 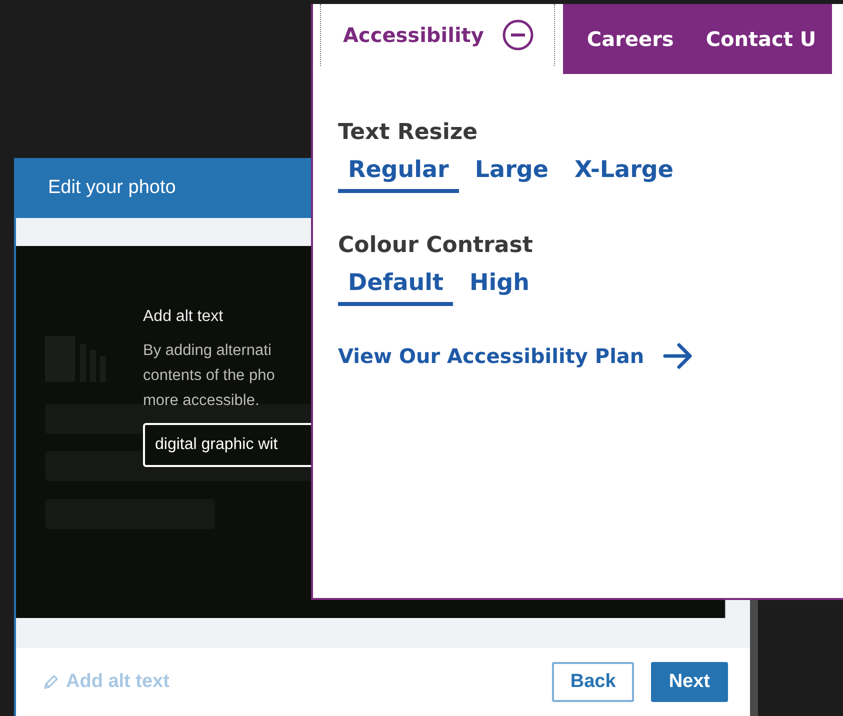 What do you see at coordinates (518, 35) in the screenshot?
I see `collapse-icon` at bounding box center [518, 35].